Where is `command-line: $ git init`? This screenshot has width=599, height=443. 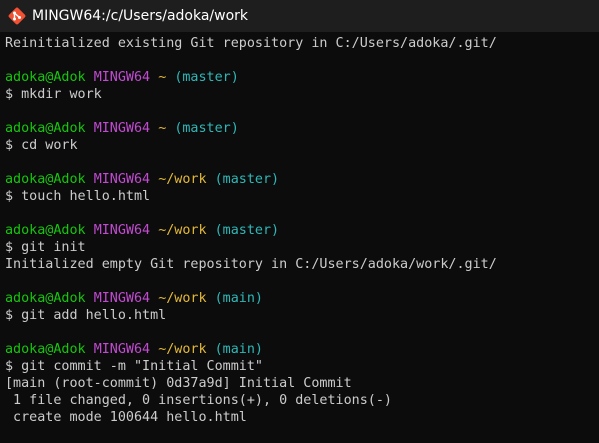 command-line: $ git init is located at coordinates (302, 247).